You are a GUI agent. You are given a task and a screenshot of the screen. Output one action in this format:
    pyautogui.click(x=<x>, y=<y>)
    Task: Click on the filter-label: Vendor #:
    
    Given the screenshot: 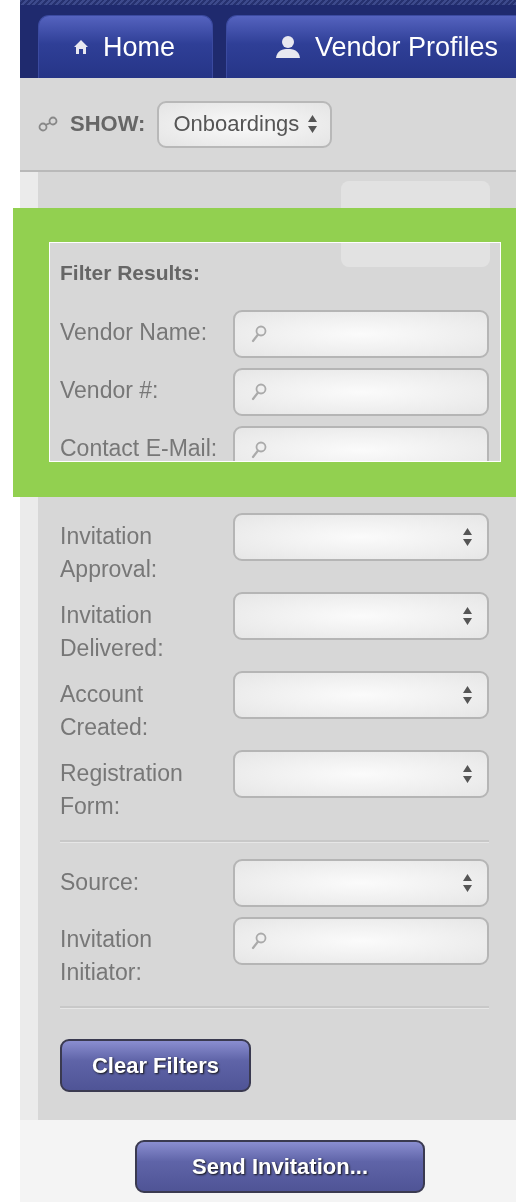 What is the action you would take?
    pyautogui.click(x=110, y=390)
    